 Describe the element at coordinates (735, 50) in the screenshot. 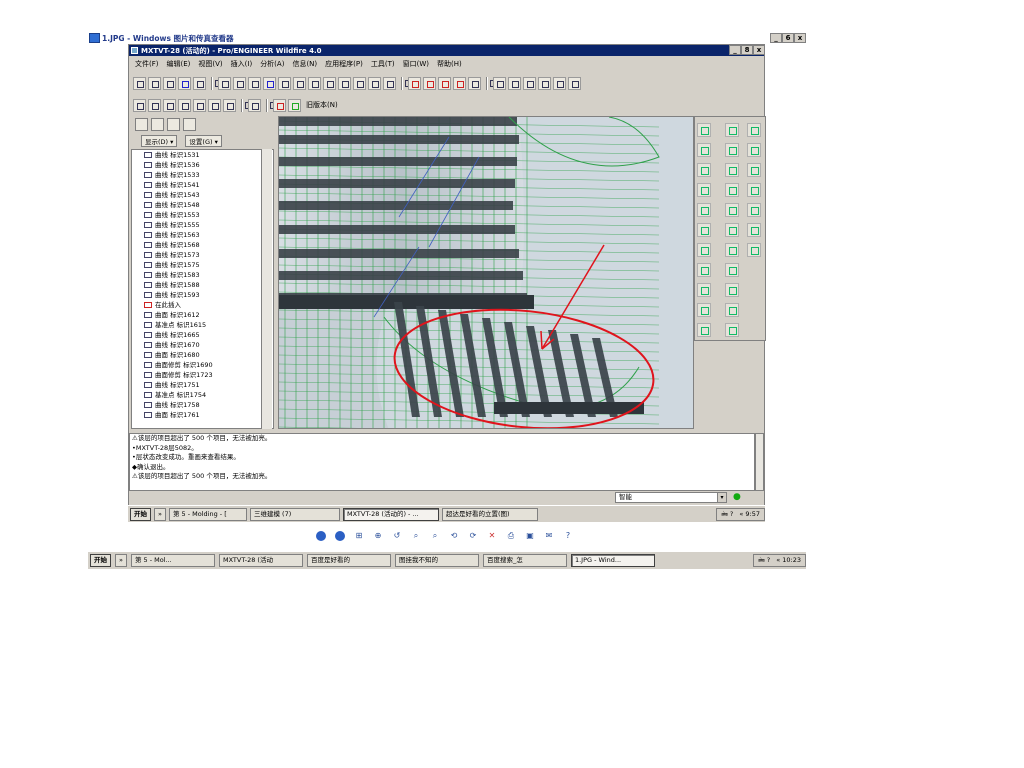

I see `proe-minimize-button: _` at that location.